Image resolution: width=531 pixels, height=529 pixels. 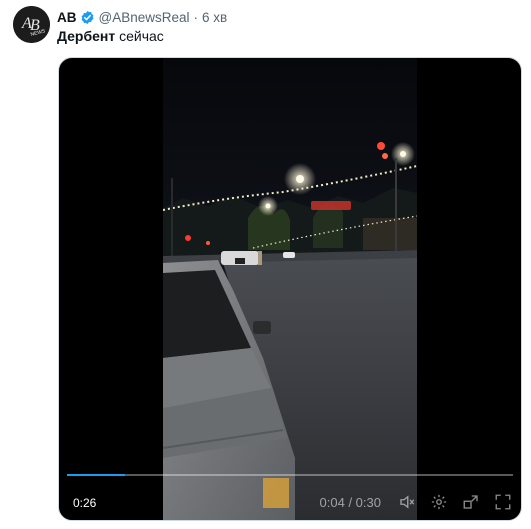 I want to click on video-progress-bar, so click(x=290, y=475).